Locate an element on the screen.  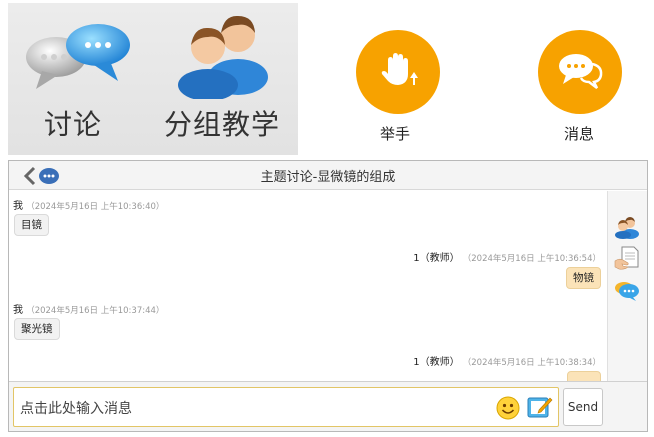
chat-header: 主题讨论-显微镜的组成 is located at coordinates (328, 175).